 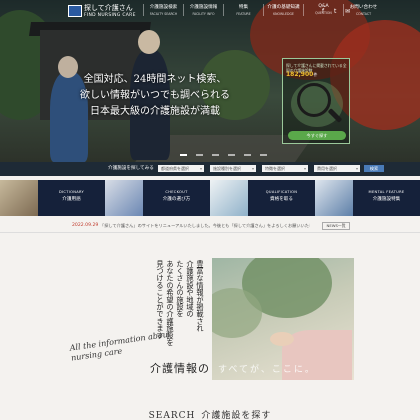 I want to click on category-jp: 介護の選び方, so click(x=176, y=199).